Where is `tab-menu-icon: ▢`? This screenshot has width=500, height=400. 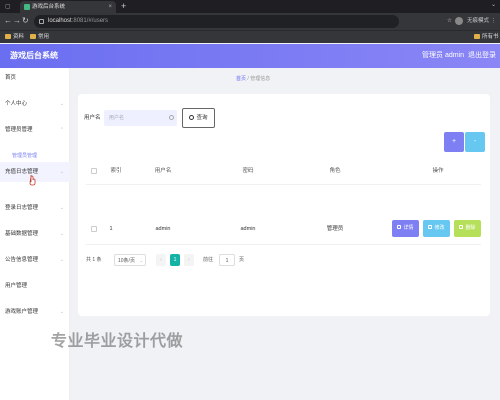
tab-menu-icon: ▢ is located at coordinates (8, 6).